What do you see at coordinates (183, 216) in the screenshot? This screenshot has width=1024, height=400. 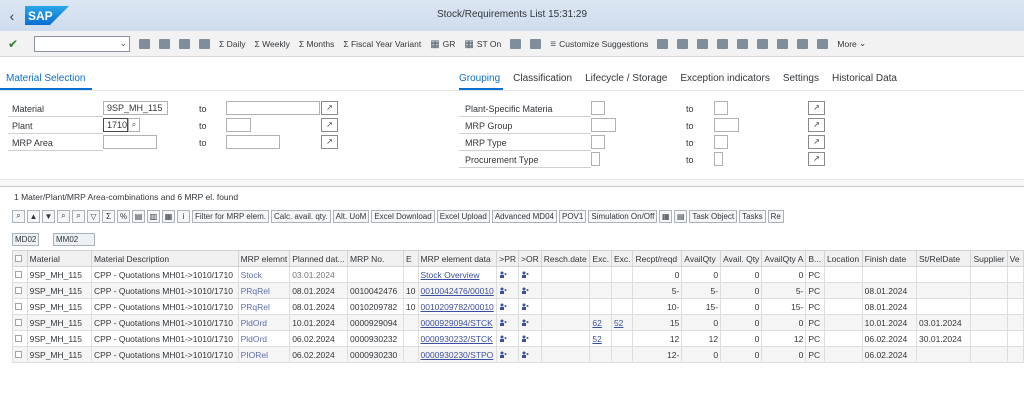 I see `info-icon: i` at bounding box center [183, 216].